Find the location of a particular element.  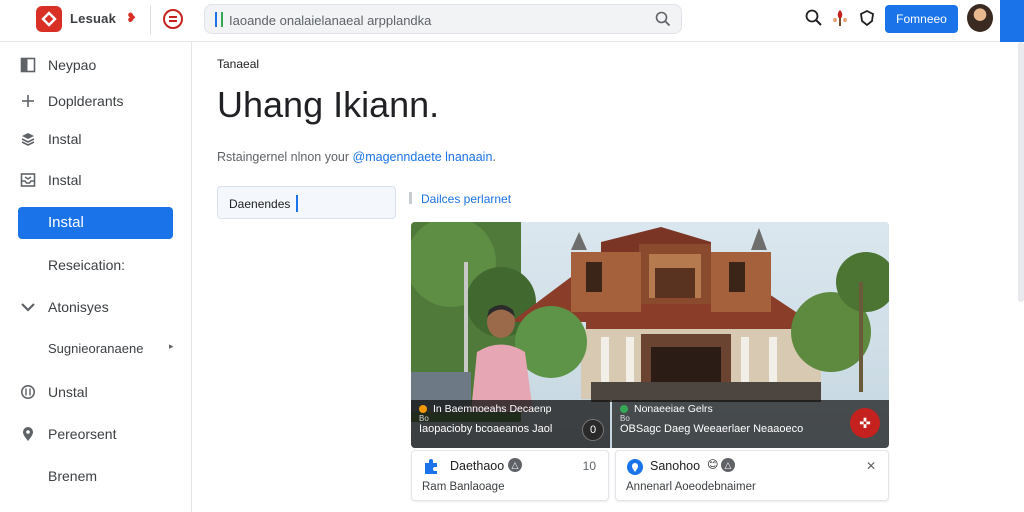

chevron-right-icon: ▸ is located at coordinates (171, 346).